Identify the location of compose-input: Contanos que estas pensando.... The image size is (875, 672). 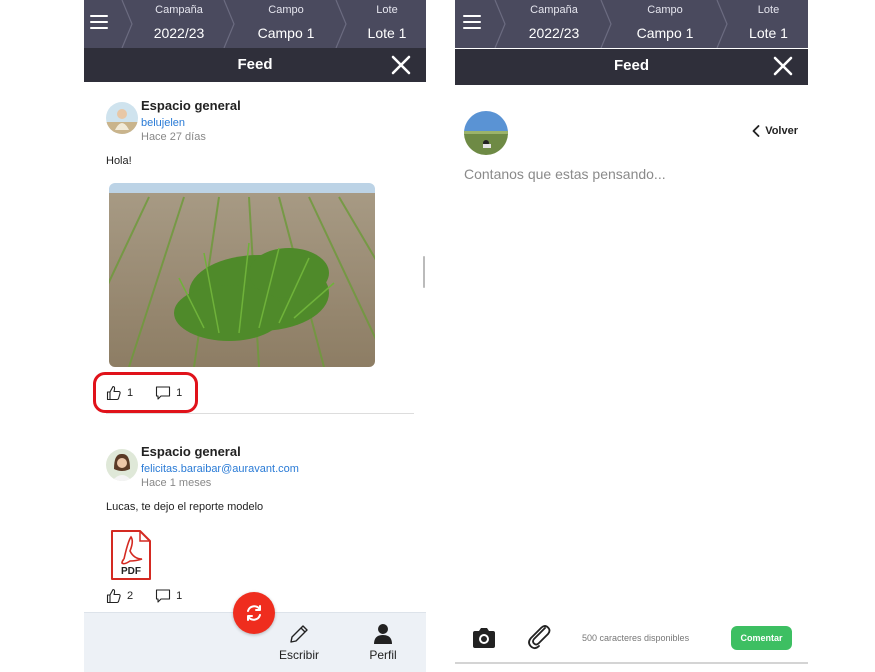
(565, 174).